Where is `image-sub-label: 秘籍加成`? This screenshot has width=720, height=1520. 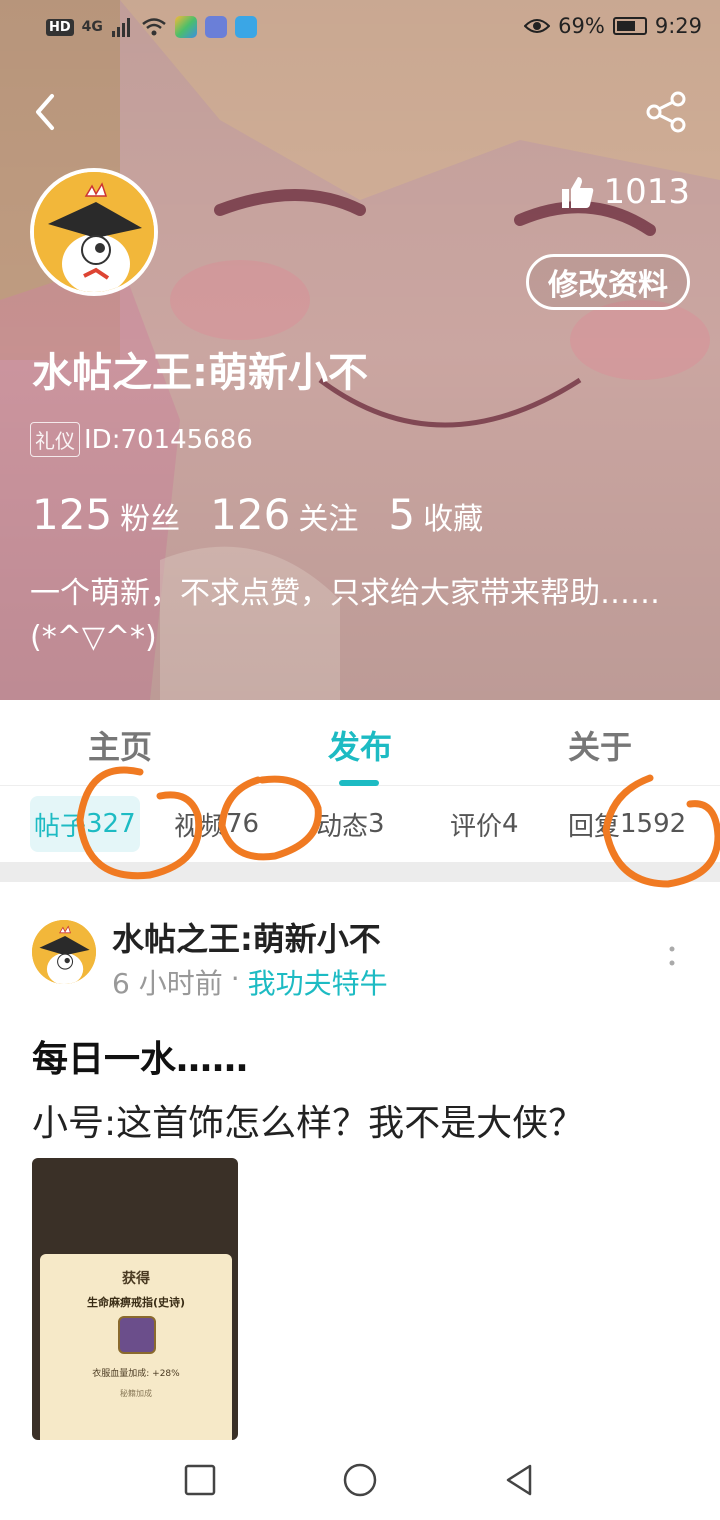 image-sub-label: 秘籍加成 is located at coordinates (136, 1393).